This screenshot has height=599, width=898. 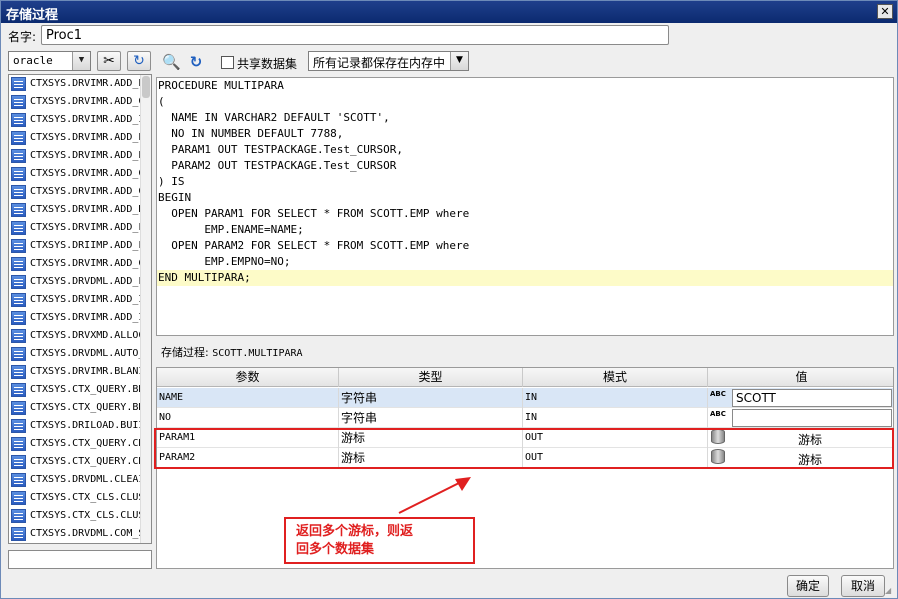 What do you see at coordinates (75, 534) in the screenshot?
I see `list-item: CTXSYS.DRVDML.COM_S` at bounding box center [75, 534].